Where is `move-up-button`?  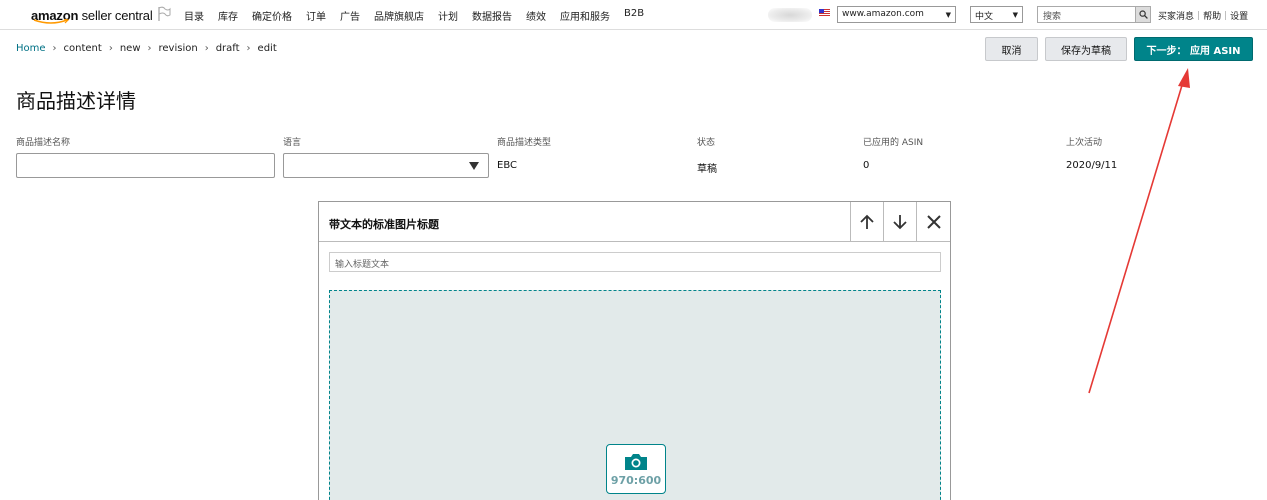
move-up-button is located at coordinates (866, 222).